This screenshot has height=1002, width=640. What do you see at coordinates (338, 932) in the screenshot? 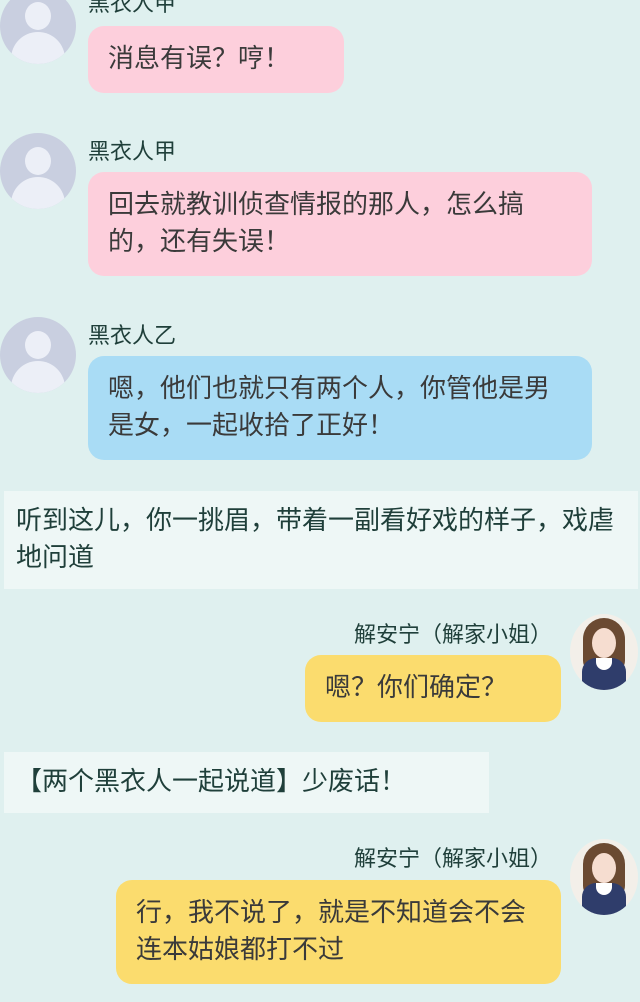
I see `message-bubble: 行，我不说了，就是不知道会不会连本姑娘都打不过` at bounding box center [338, 932].